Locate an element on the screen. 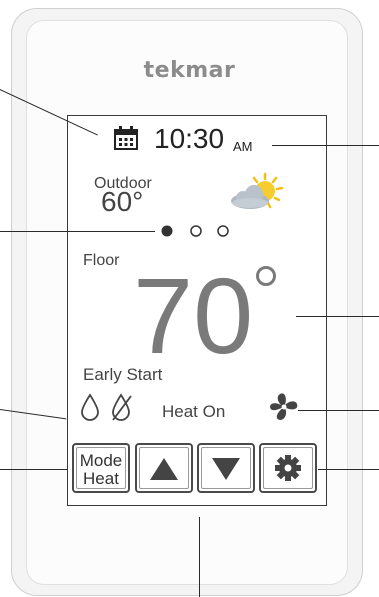 Image resolution: width=379 pixels, height=597 pixels. degree-symbol is located at coordinates (266, 276).